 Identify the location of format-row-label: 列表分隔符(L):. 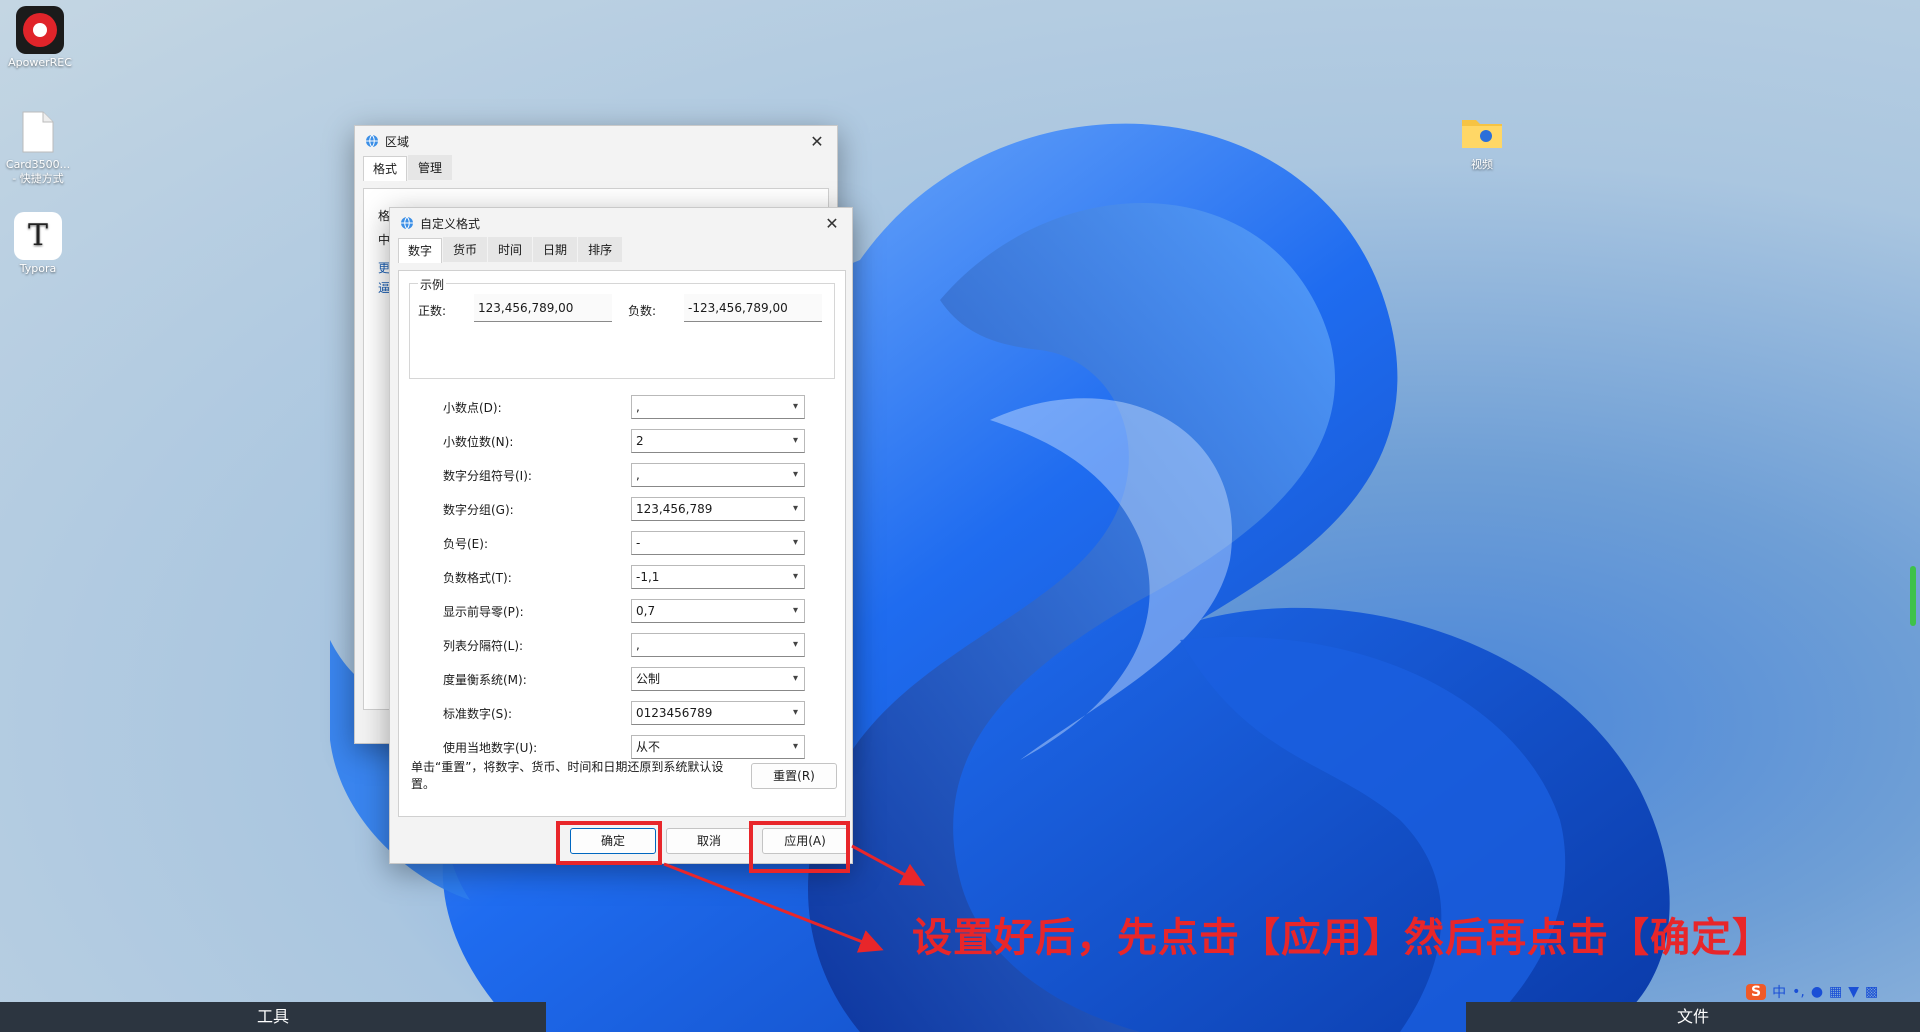
(483, 646).